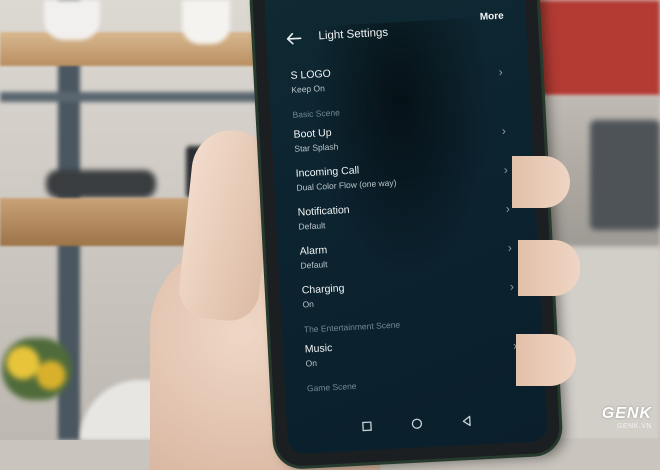  I want to click on circle-icon, so click(417, 423).